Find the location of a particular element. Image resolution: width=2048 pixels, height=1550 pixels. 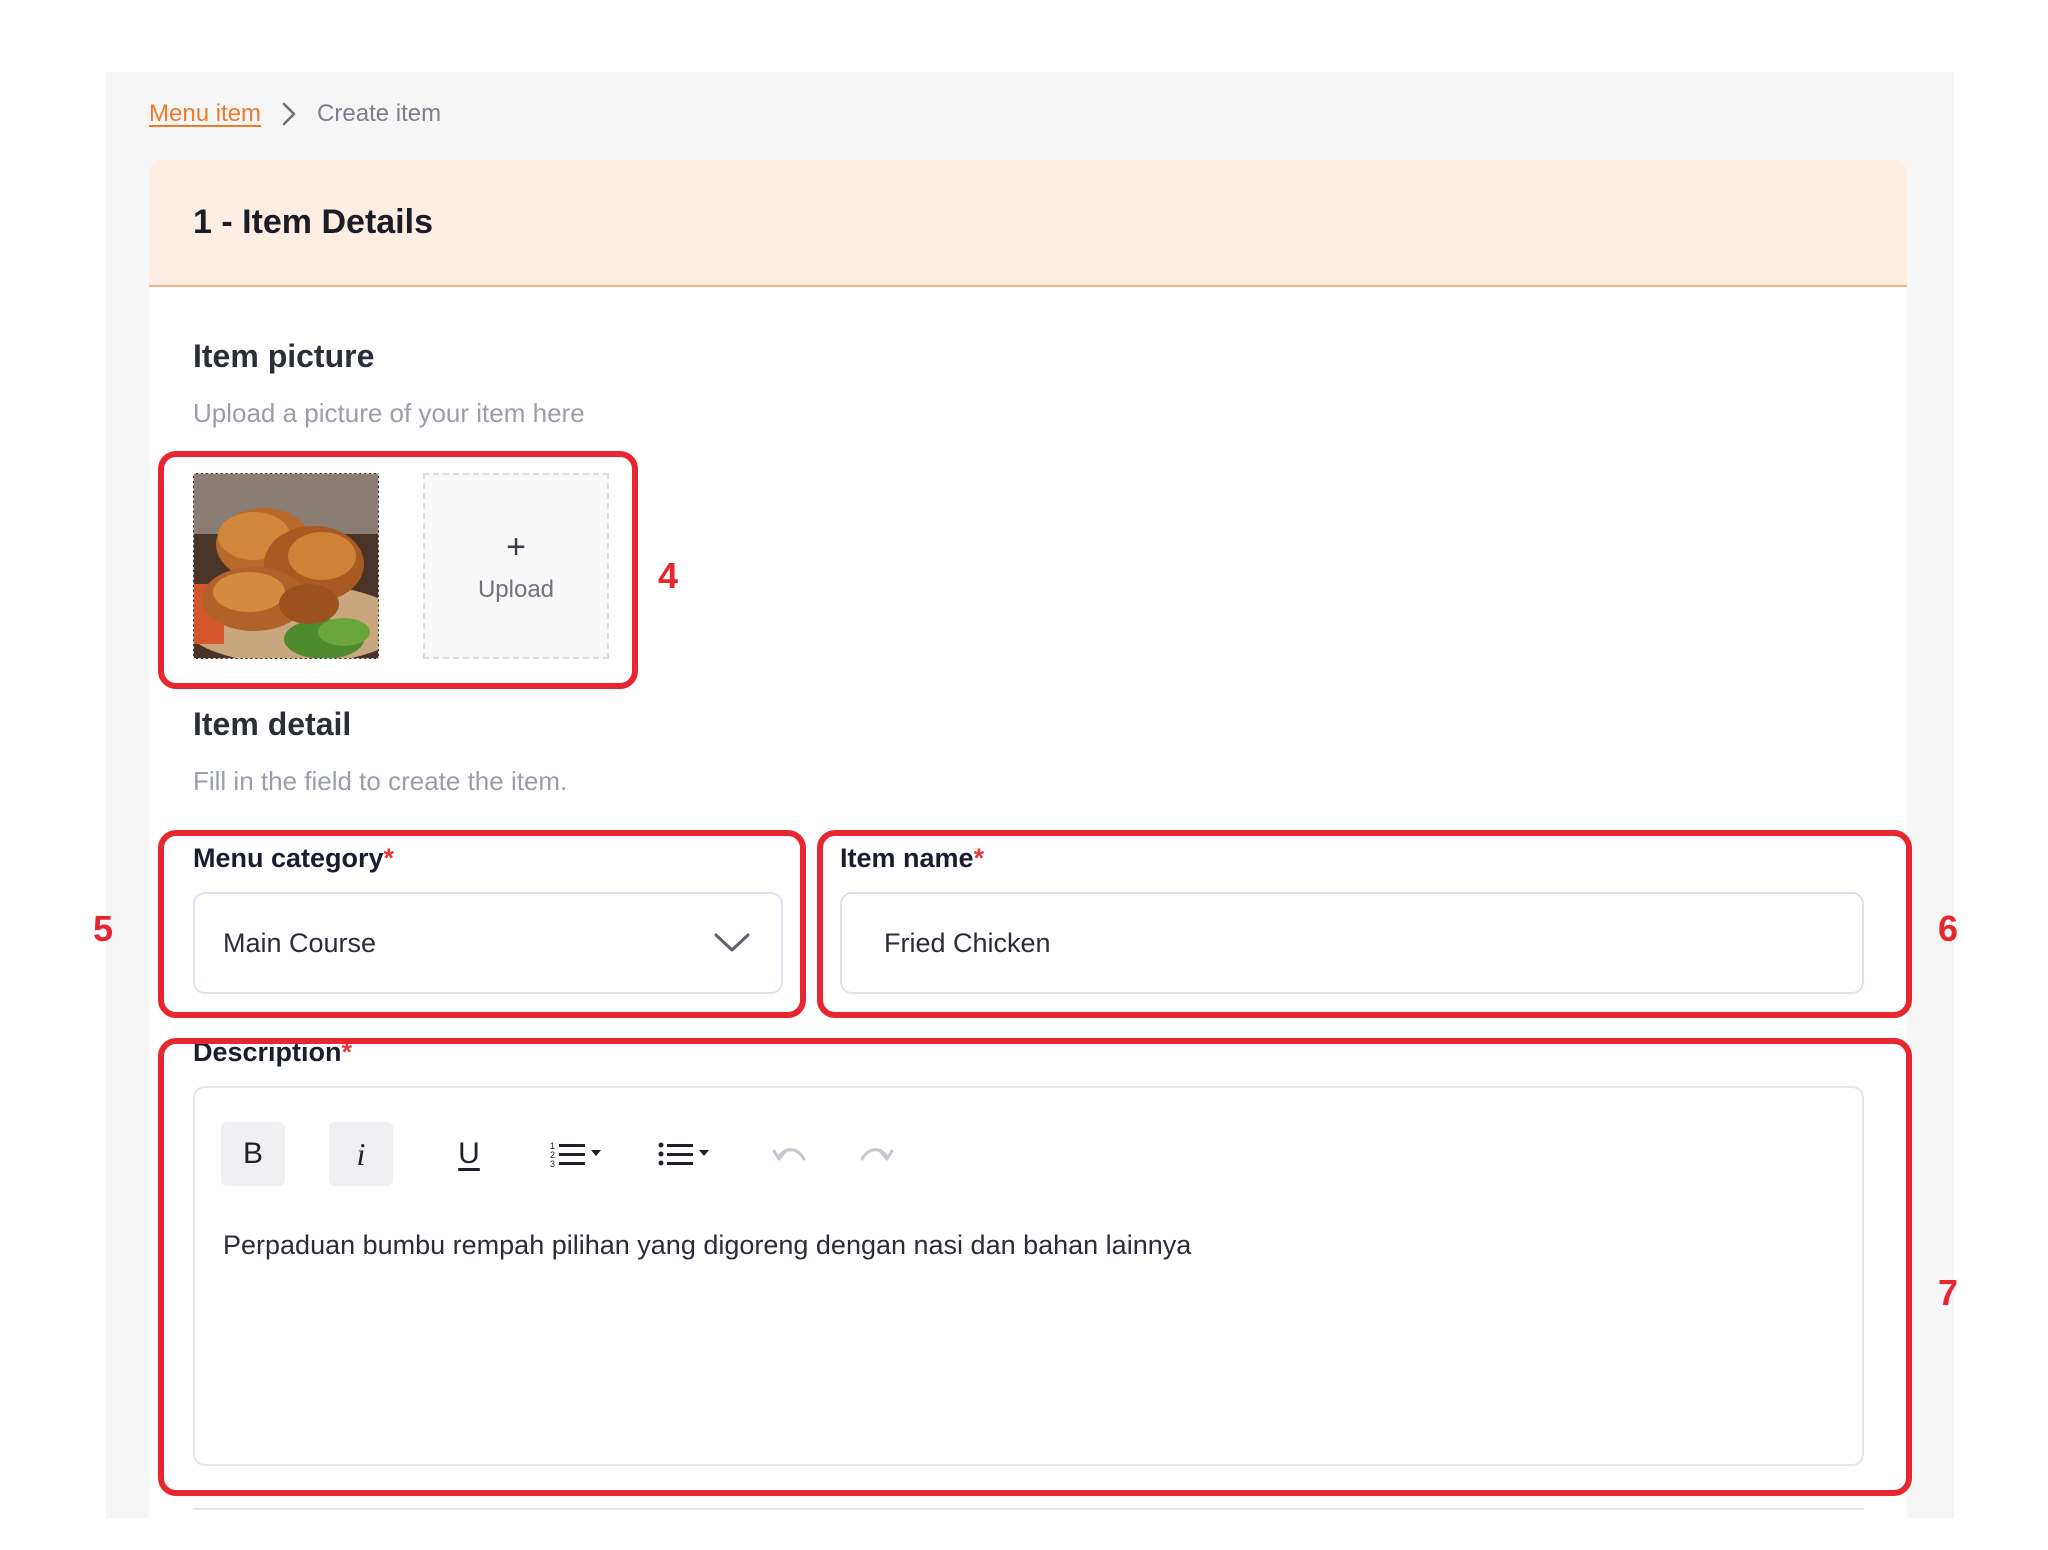

chevron-right-icon is located at coordinates (289, 114).